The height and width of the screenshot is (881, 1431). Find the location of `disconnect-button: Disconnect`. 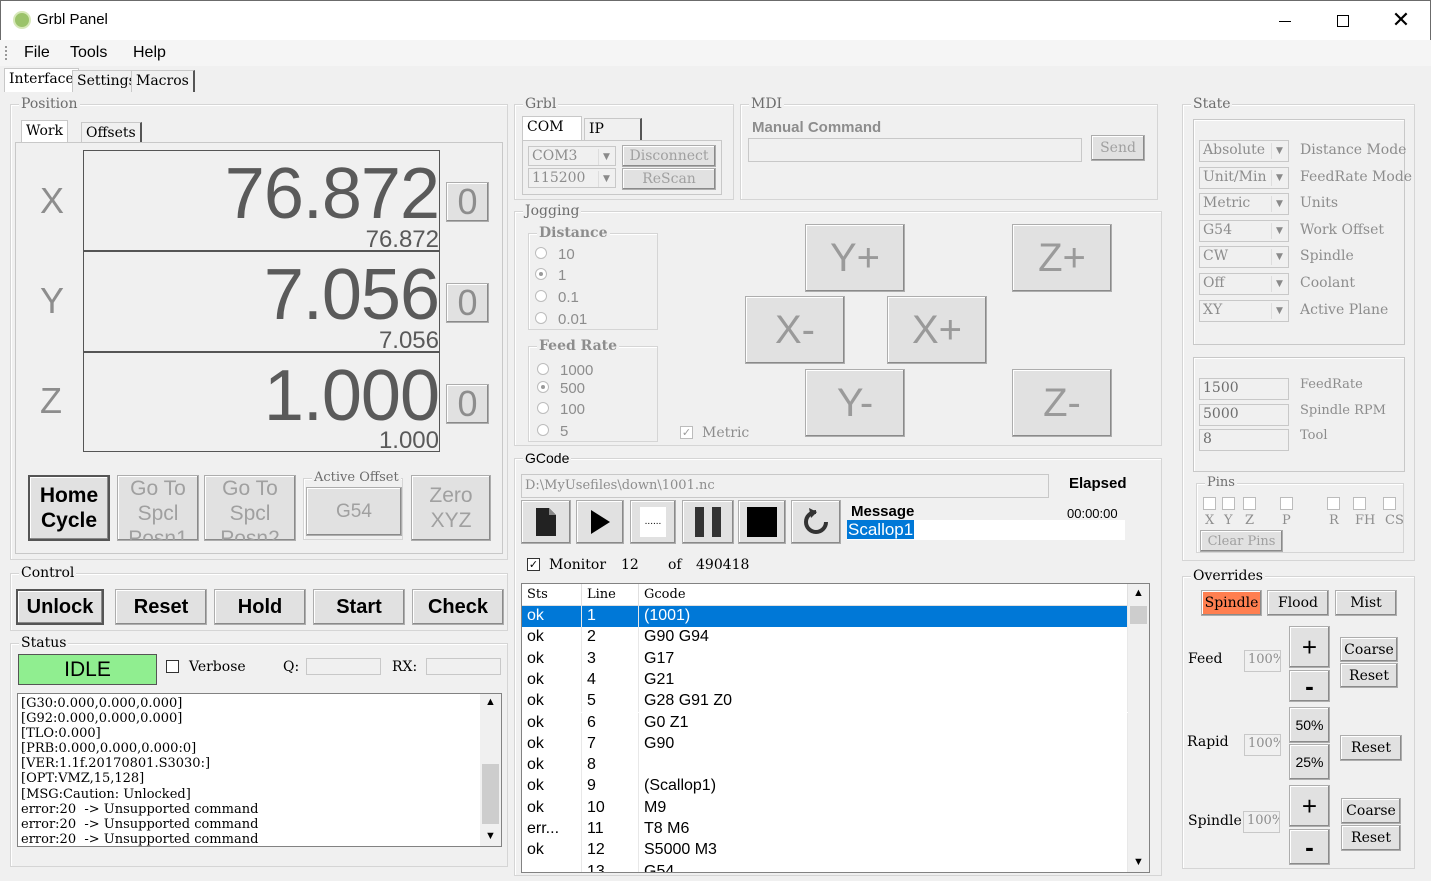

disconnect-button: Disconnect is located at coordinates (669, 156).